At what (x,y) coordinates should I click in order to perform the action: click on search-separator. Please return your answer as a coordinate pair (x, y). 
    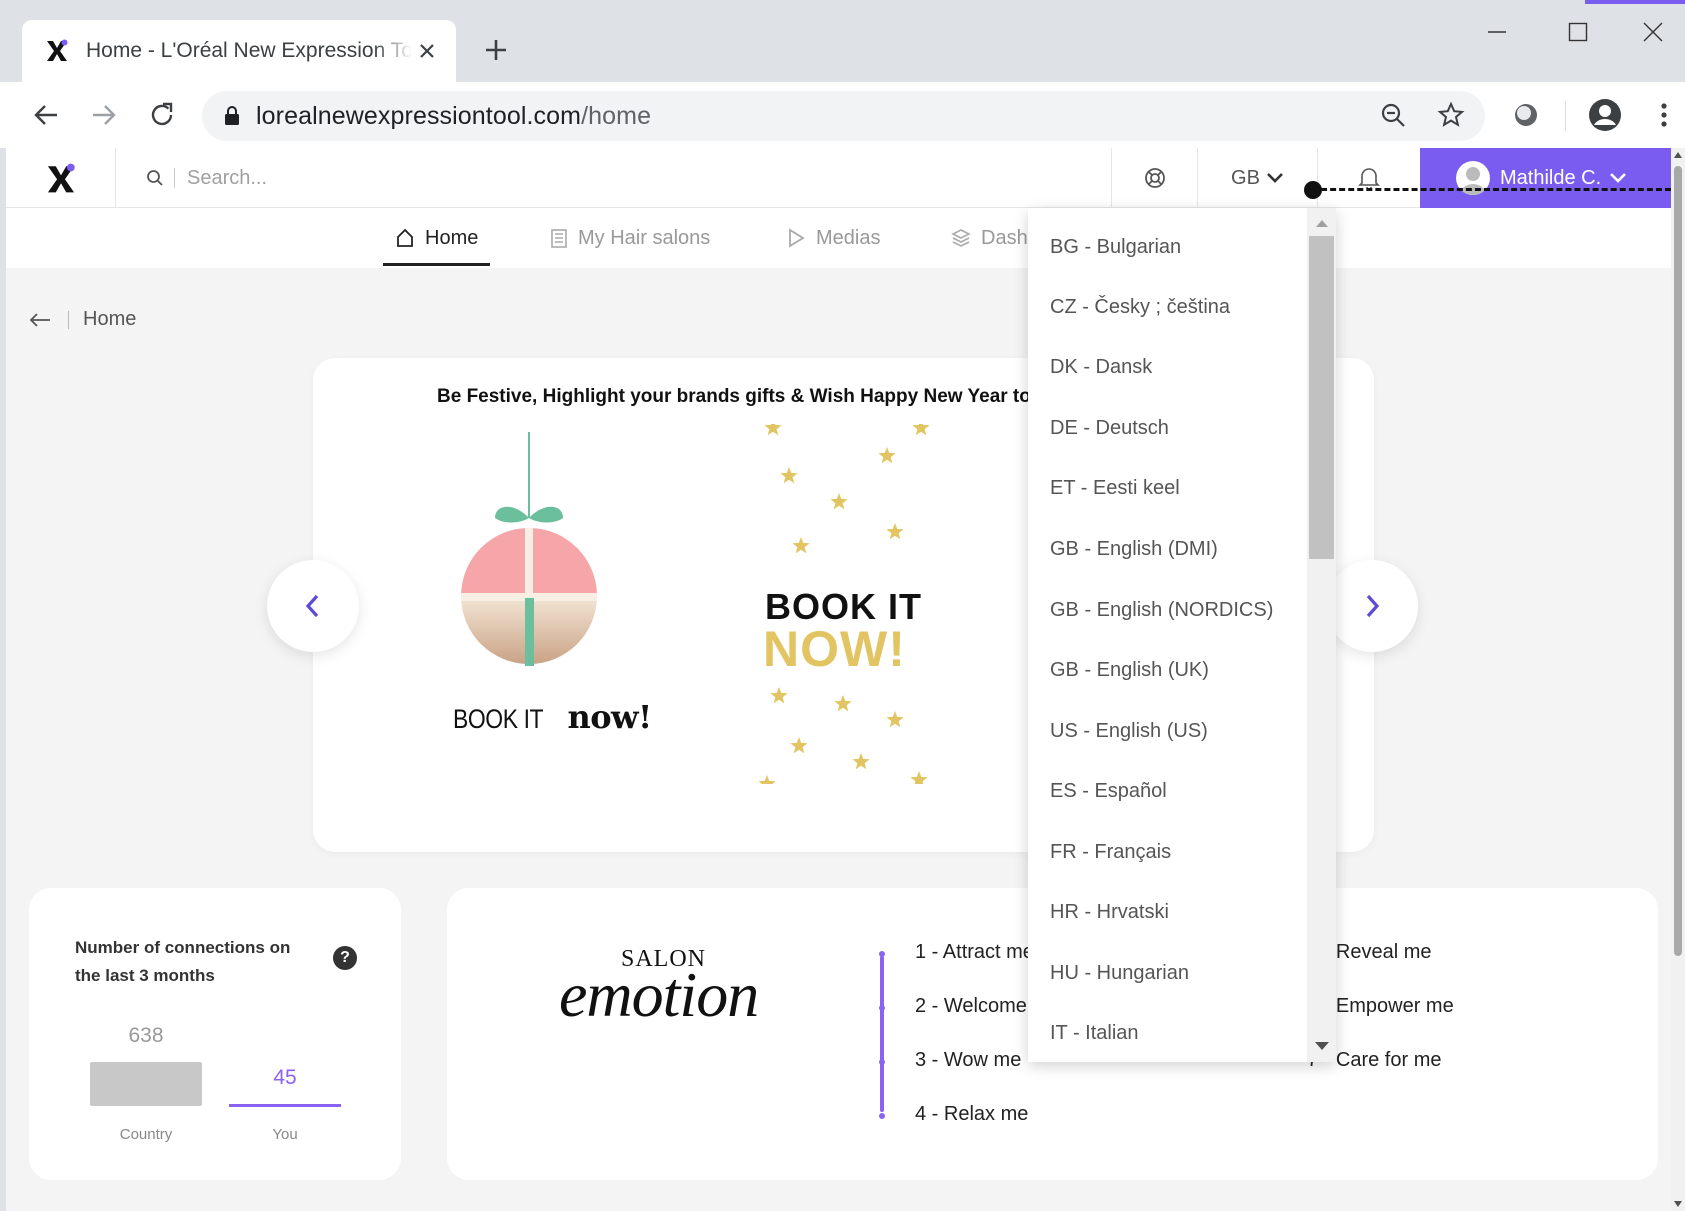
    Looking at the image, I should click on (174, 178).